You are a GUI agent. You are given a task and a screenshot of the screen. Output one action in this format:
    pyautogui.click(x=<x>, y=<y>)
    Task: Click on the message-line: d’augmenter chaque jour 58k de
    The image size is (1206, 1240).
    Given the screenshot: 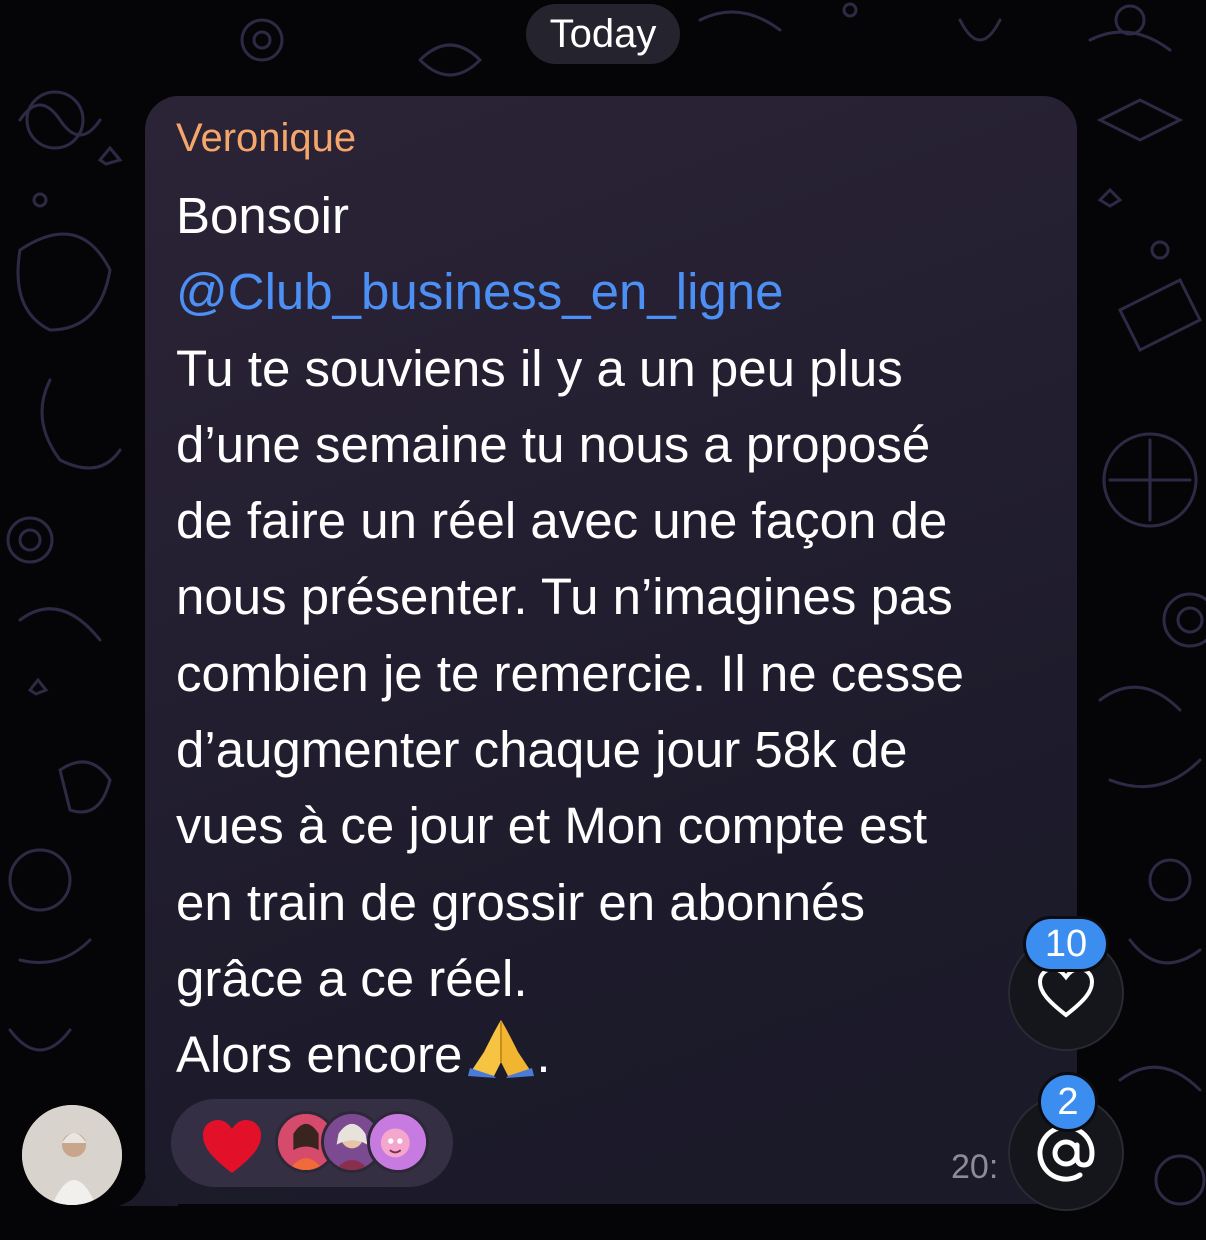 What is the action you would take?
    pyautogui.click(x=542, y=750)
    